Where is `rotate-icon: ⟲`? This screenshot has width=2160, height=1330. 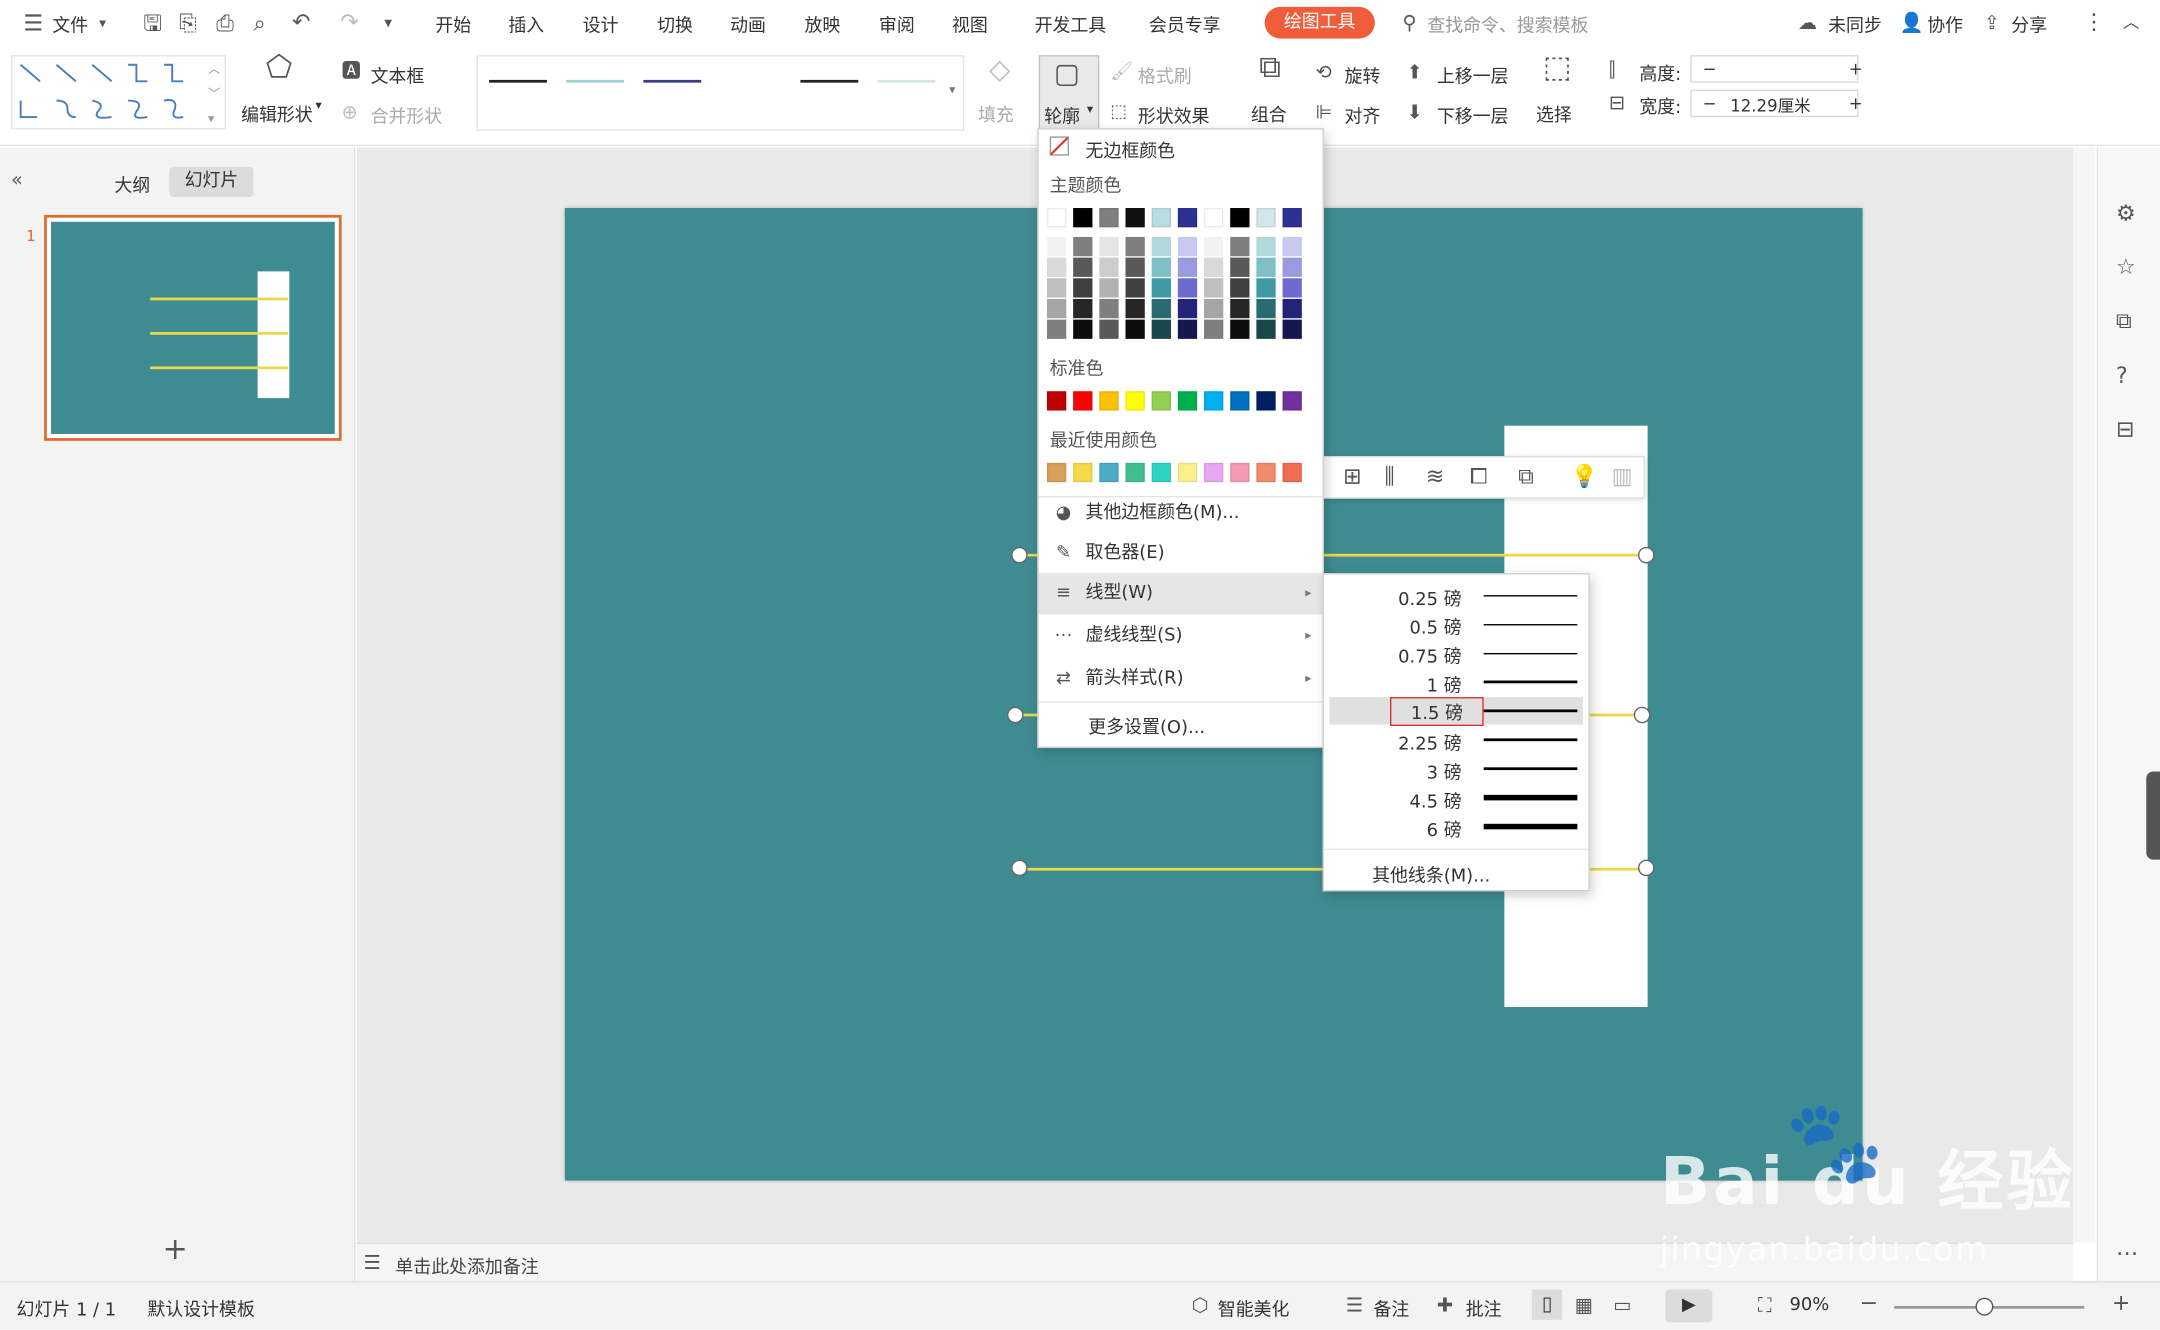
rotate-icon: ⟲ is located at coordinates (1324, 73).